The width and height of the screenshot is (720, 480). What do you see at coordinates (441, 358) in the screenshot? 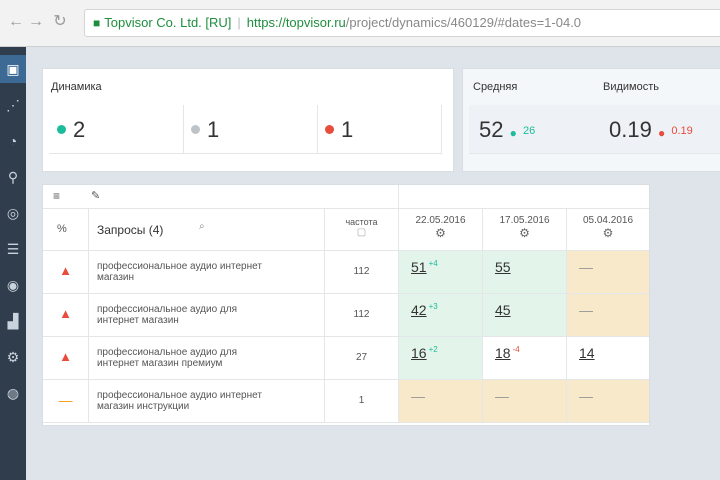
I see `position-cell: 16 +2` at bounding box center [441, 358].